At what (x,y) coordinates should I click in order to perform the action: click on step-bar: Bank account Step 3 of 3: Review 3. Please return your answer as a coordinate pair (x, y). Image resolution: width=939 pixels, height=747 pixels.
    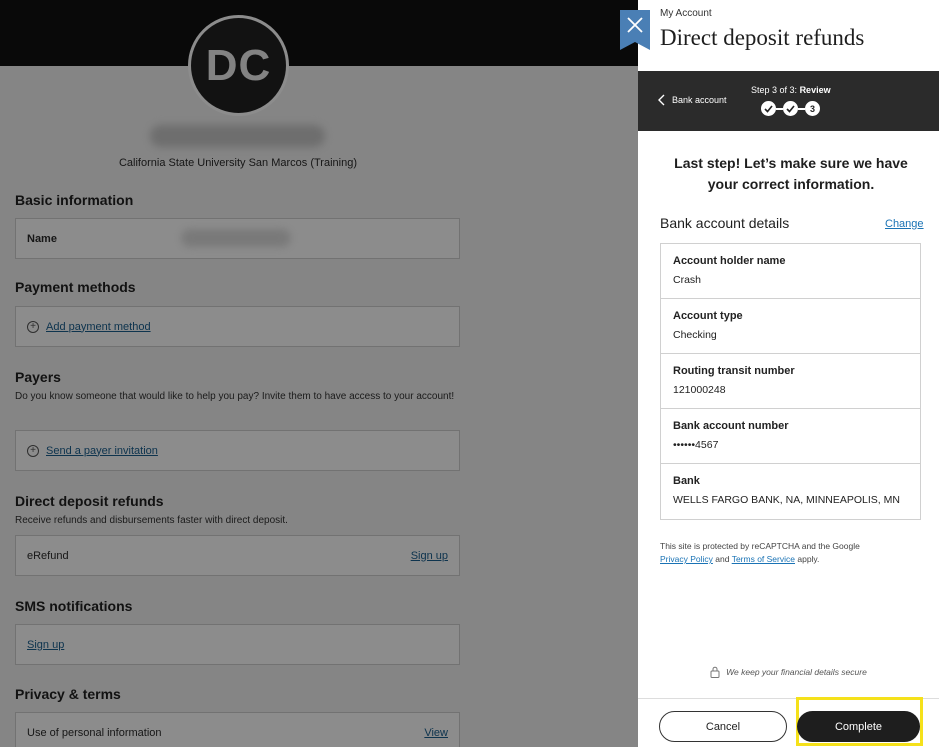
    Looking at the image, I should click on (788, 101).